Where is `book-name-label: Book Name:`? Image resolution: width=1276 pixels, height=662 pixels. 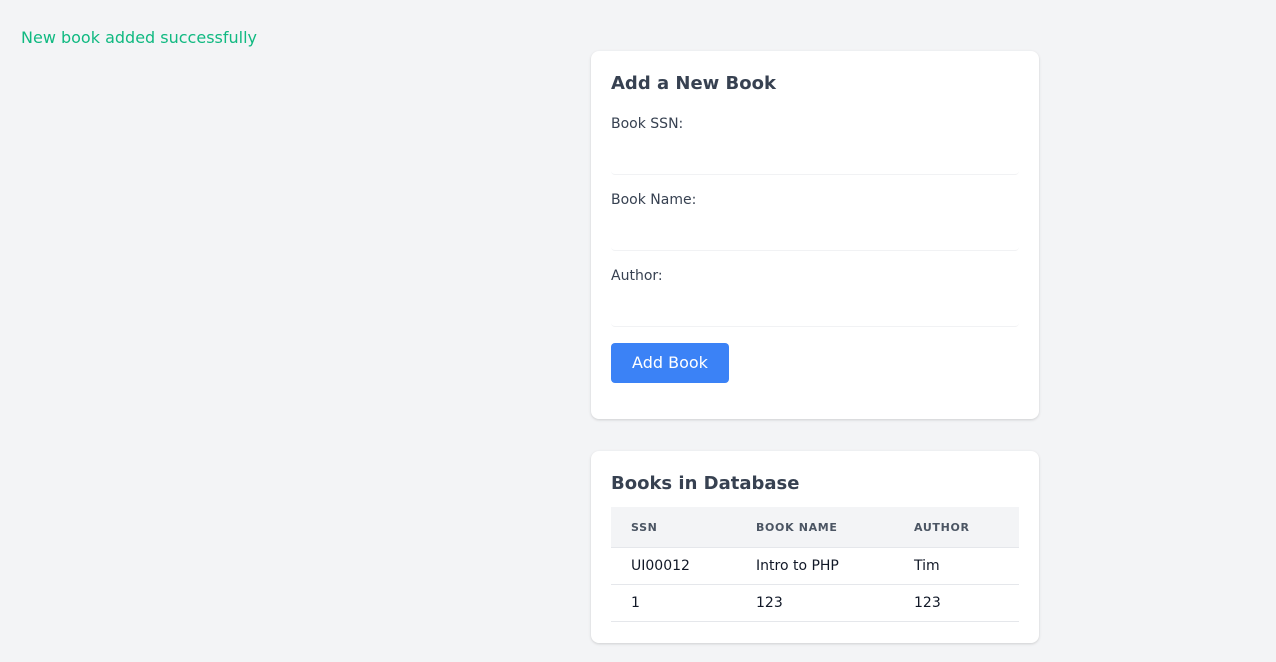
book-name-label: Book Name: is located at coordinates (654, 200).